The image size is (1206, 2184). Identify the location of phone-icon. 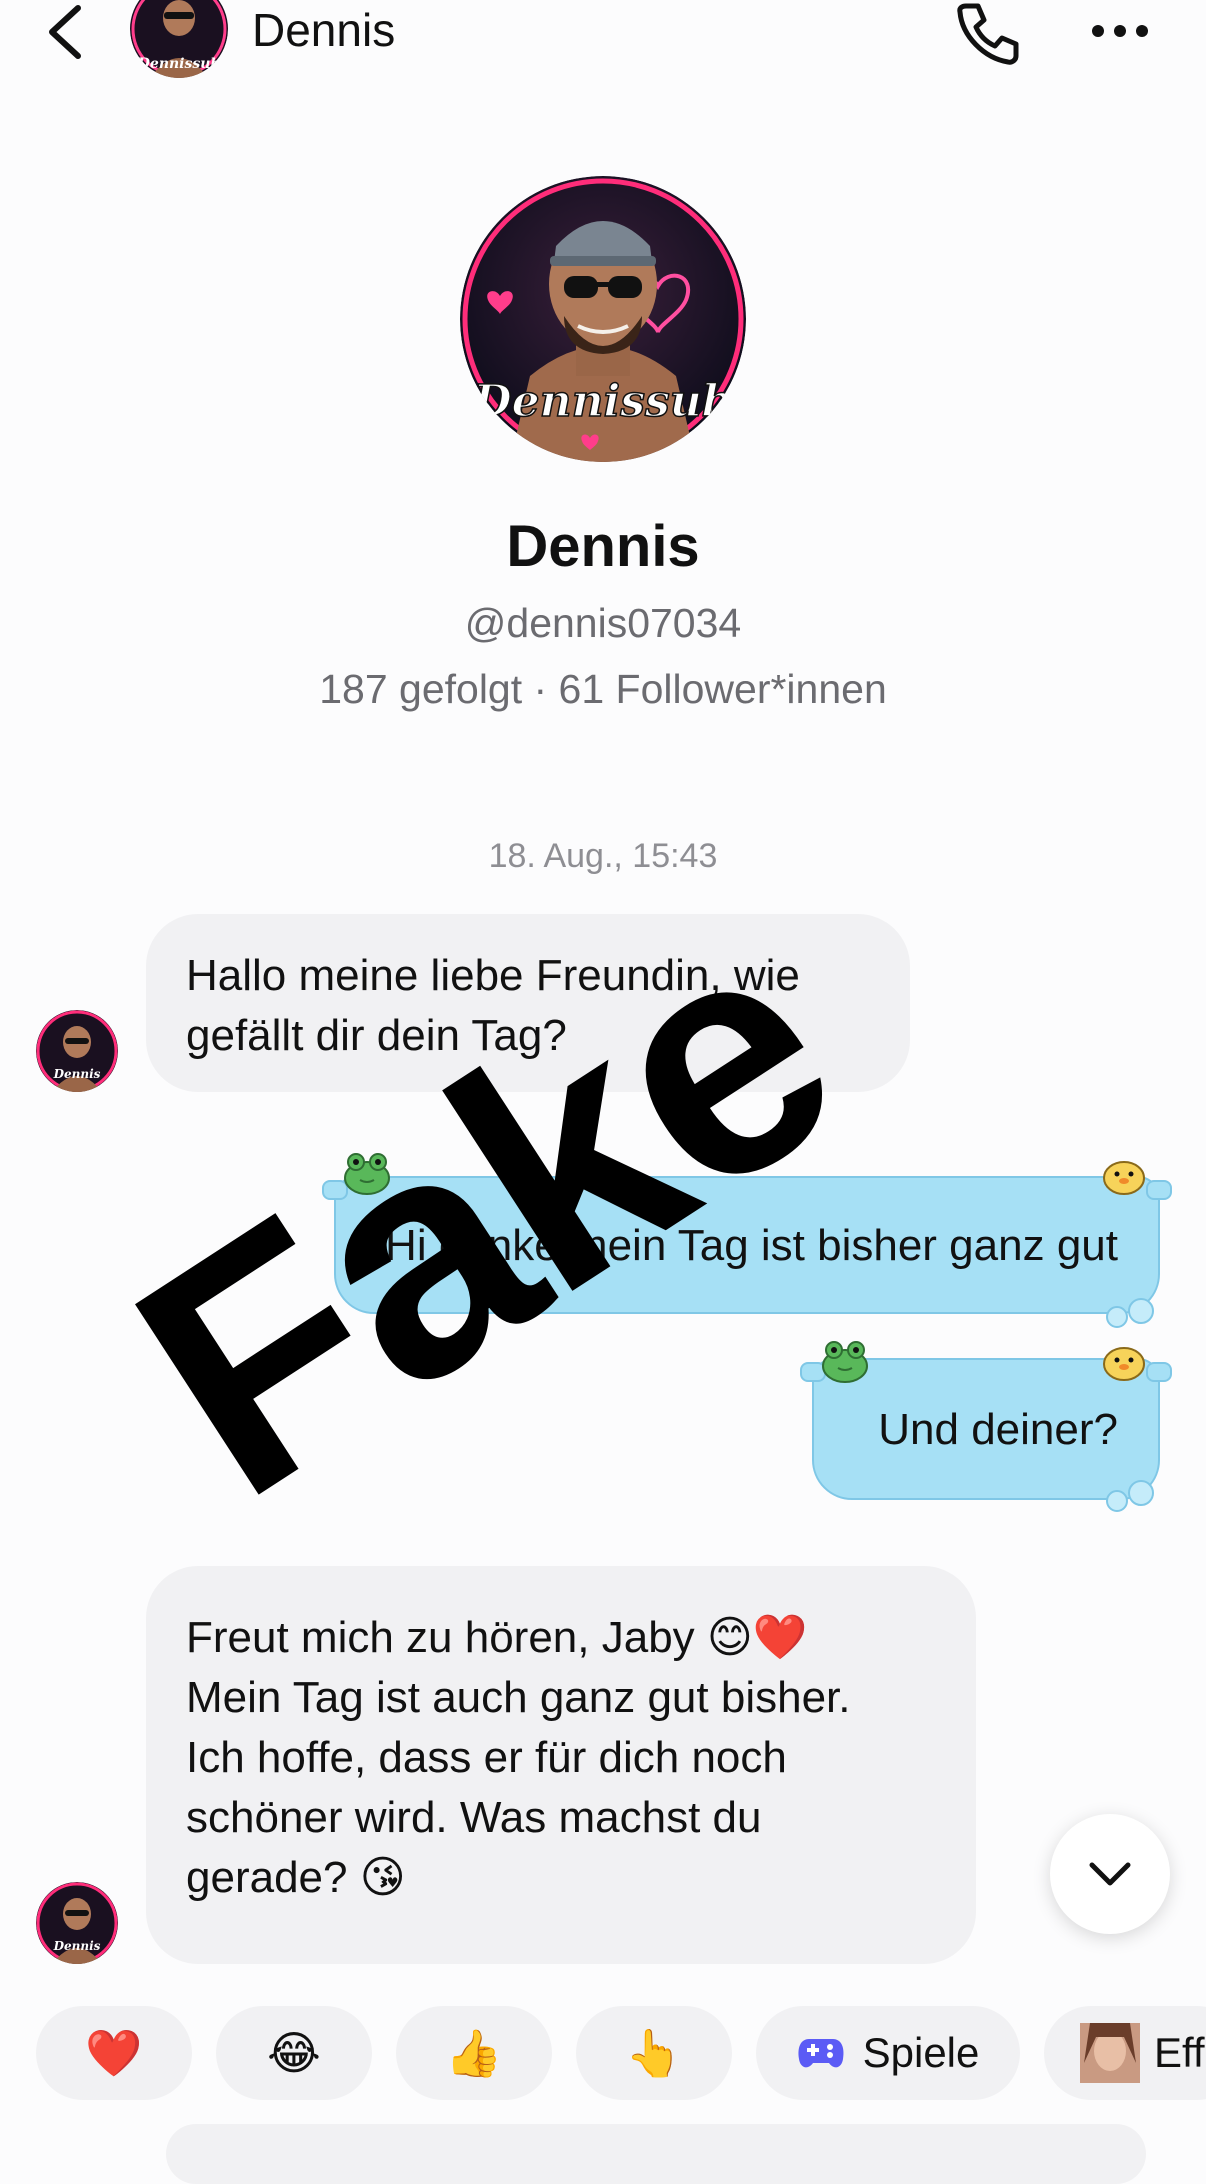
(988, 34).